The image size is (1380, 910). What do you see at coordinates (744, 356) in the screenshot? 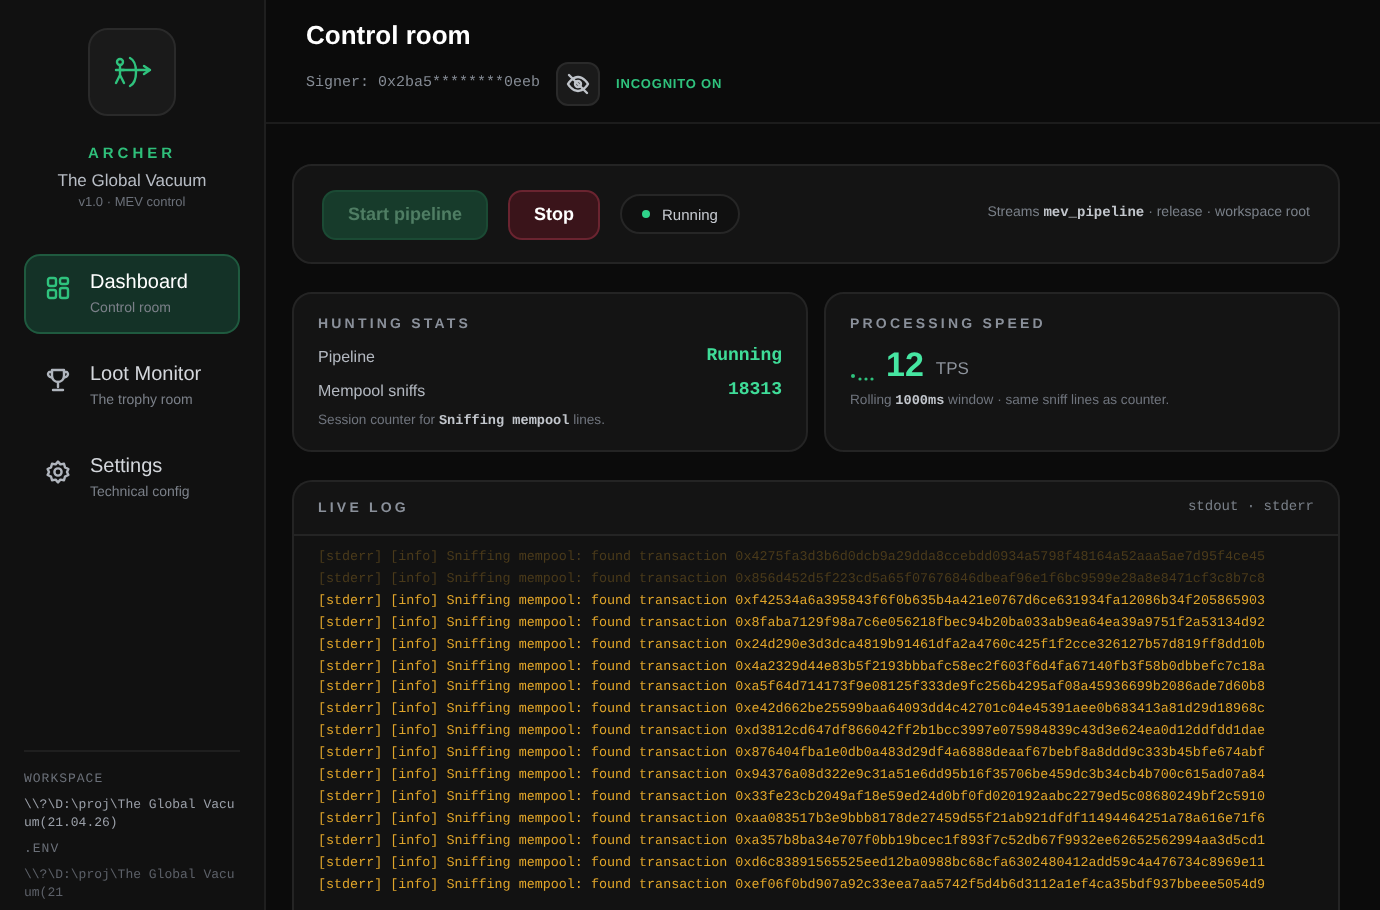
I see `stat-value: Running` at bounding box center [744, 356].